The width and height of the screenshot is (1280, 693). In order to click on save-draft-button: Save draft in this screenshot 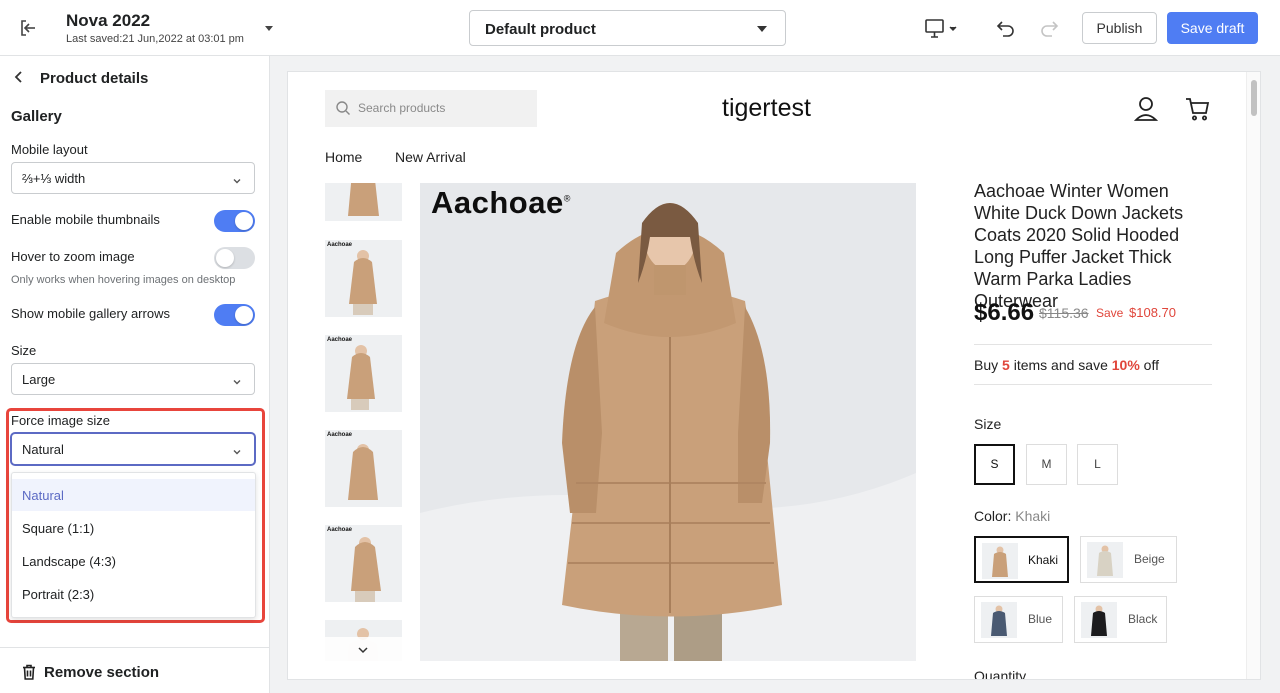, I will do `click(1212, 28)`.